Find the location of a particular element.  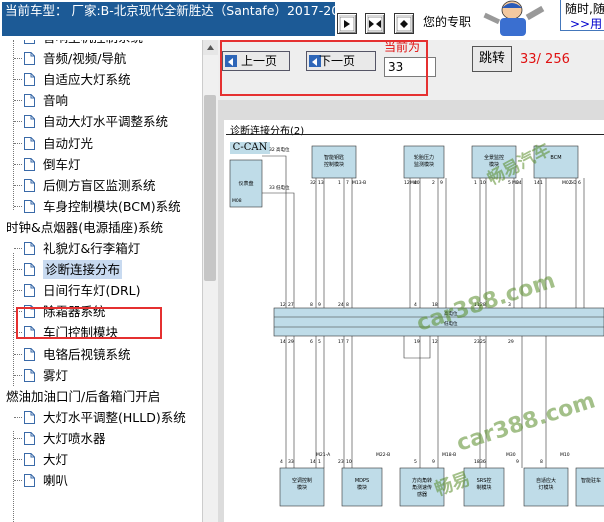

scroll-up-button is located at coordinates (210, 47).